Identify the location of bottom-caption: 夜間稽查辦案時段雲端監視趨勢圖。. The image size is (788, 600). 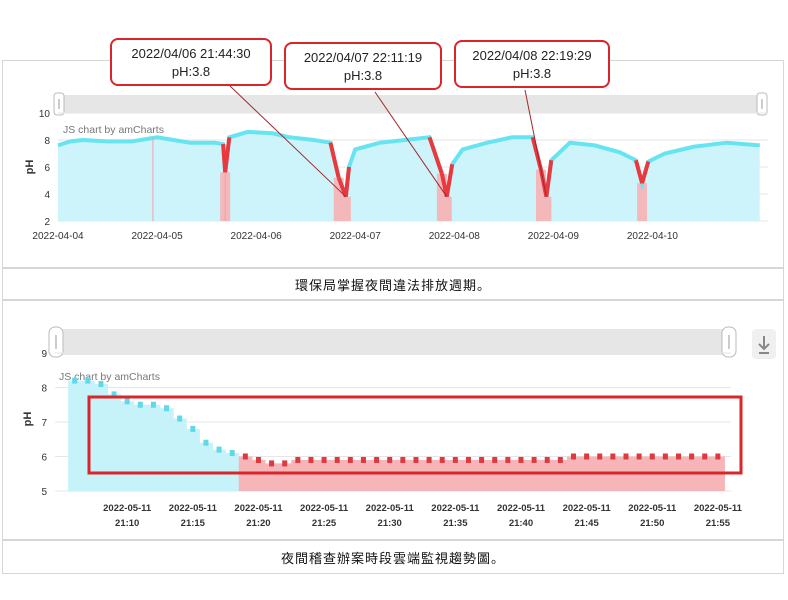
(392, 559).